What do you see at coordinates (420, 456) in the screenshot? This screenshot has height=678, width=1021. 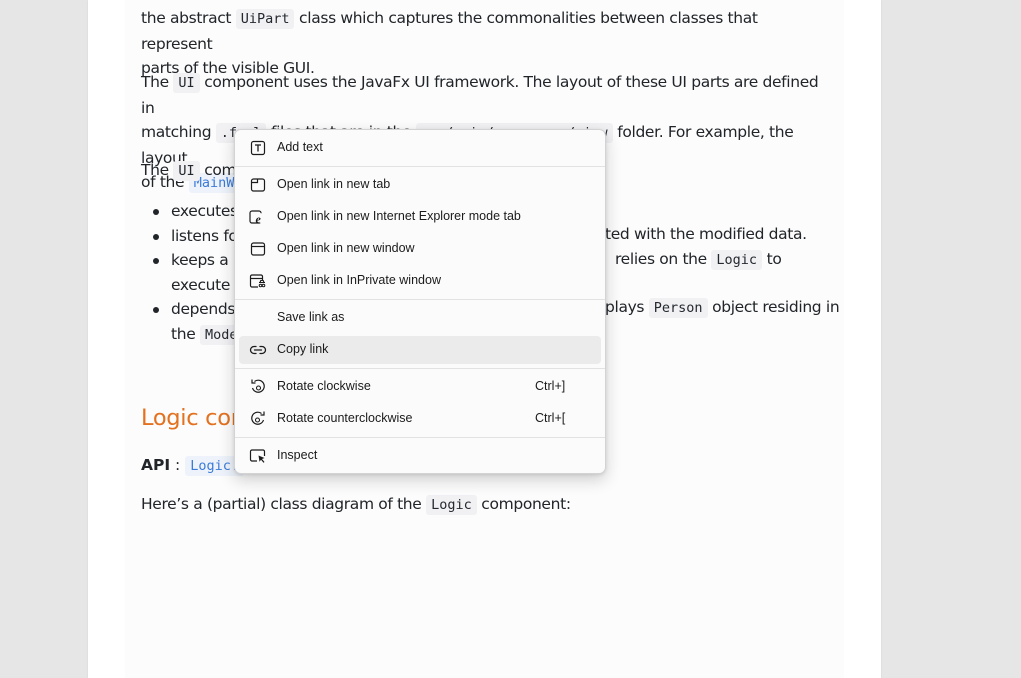 I see `menu-item-inspect: Inspect` at bounding box center [420, 456].